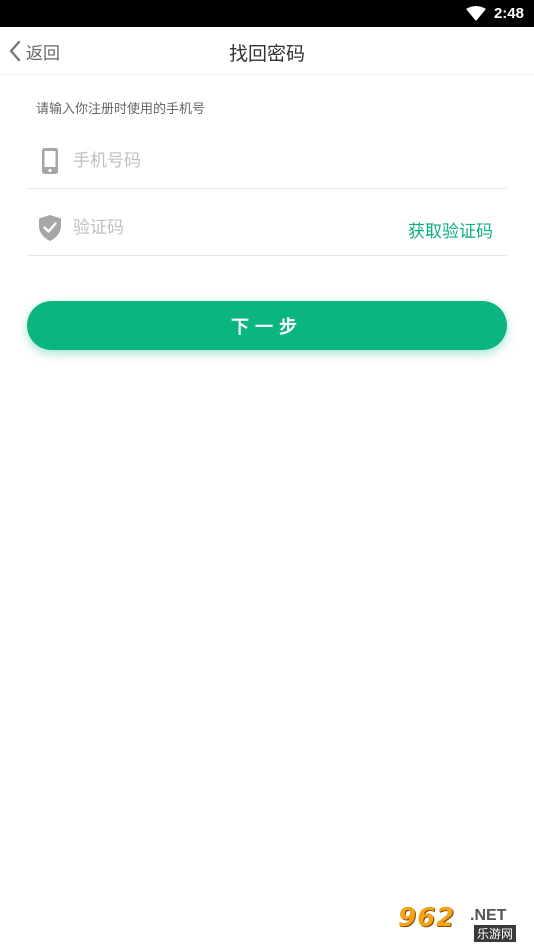  Describe the element at coordinates (50, 161) in the screenshot. I see `phone-icon` at that location.